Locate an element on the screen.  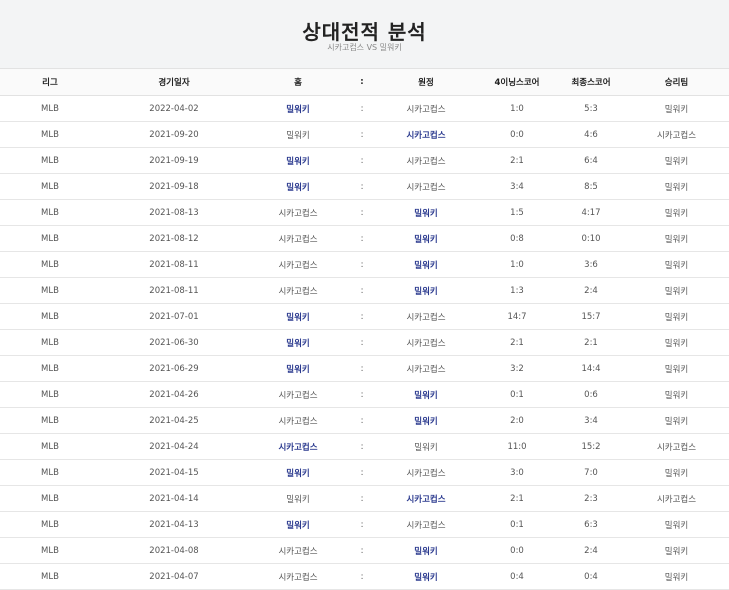
final-score-cell: 15:2 is located at coordinates (591, 446).